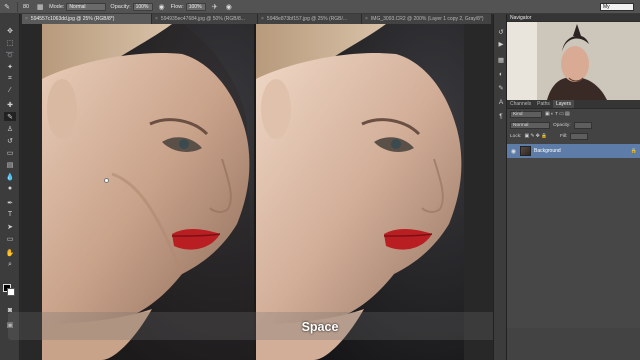 The image size is (640, 360). I want to click on brush-size-picker: 80, so click(27, 6).